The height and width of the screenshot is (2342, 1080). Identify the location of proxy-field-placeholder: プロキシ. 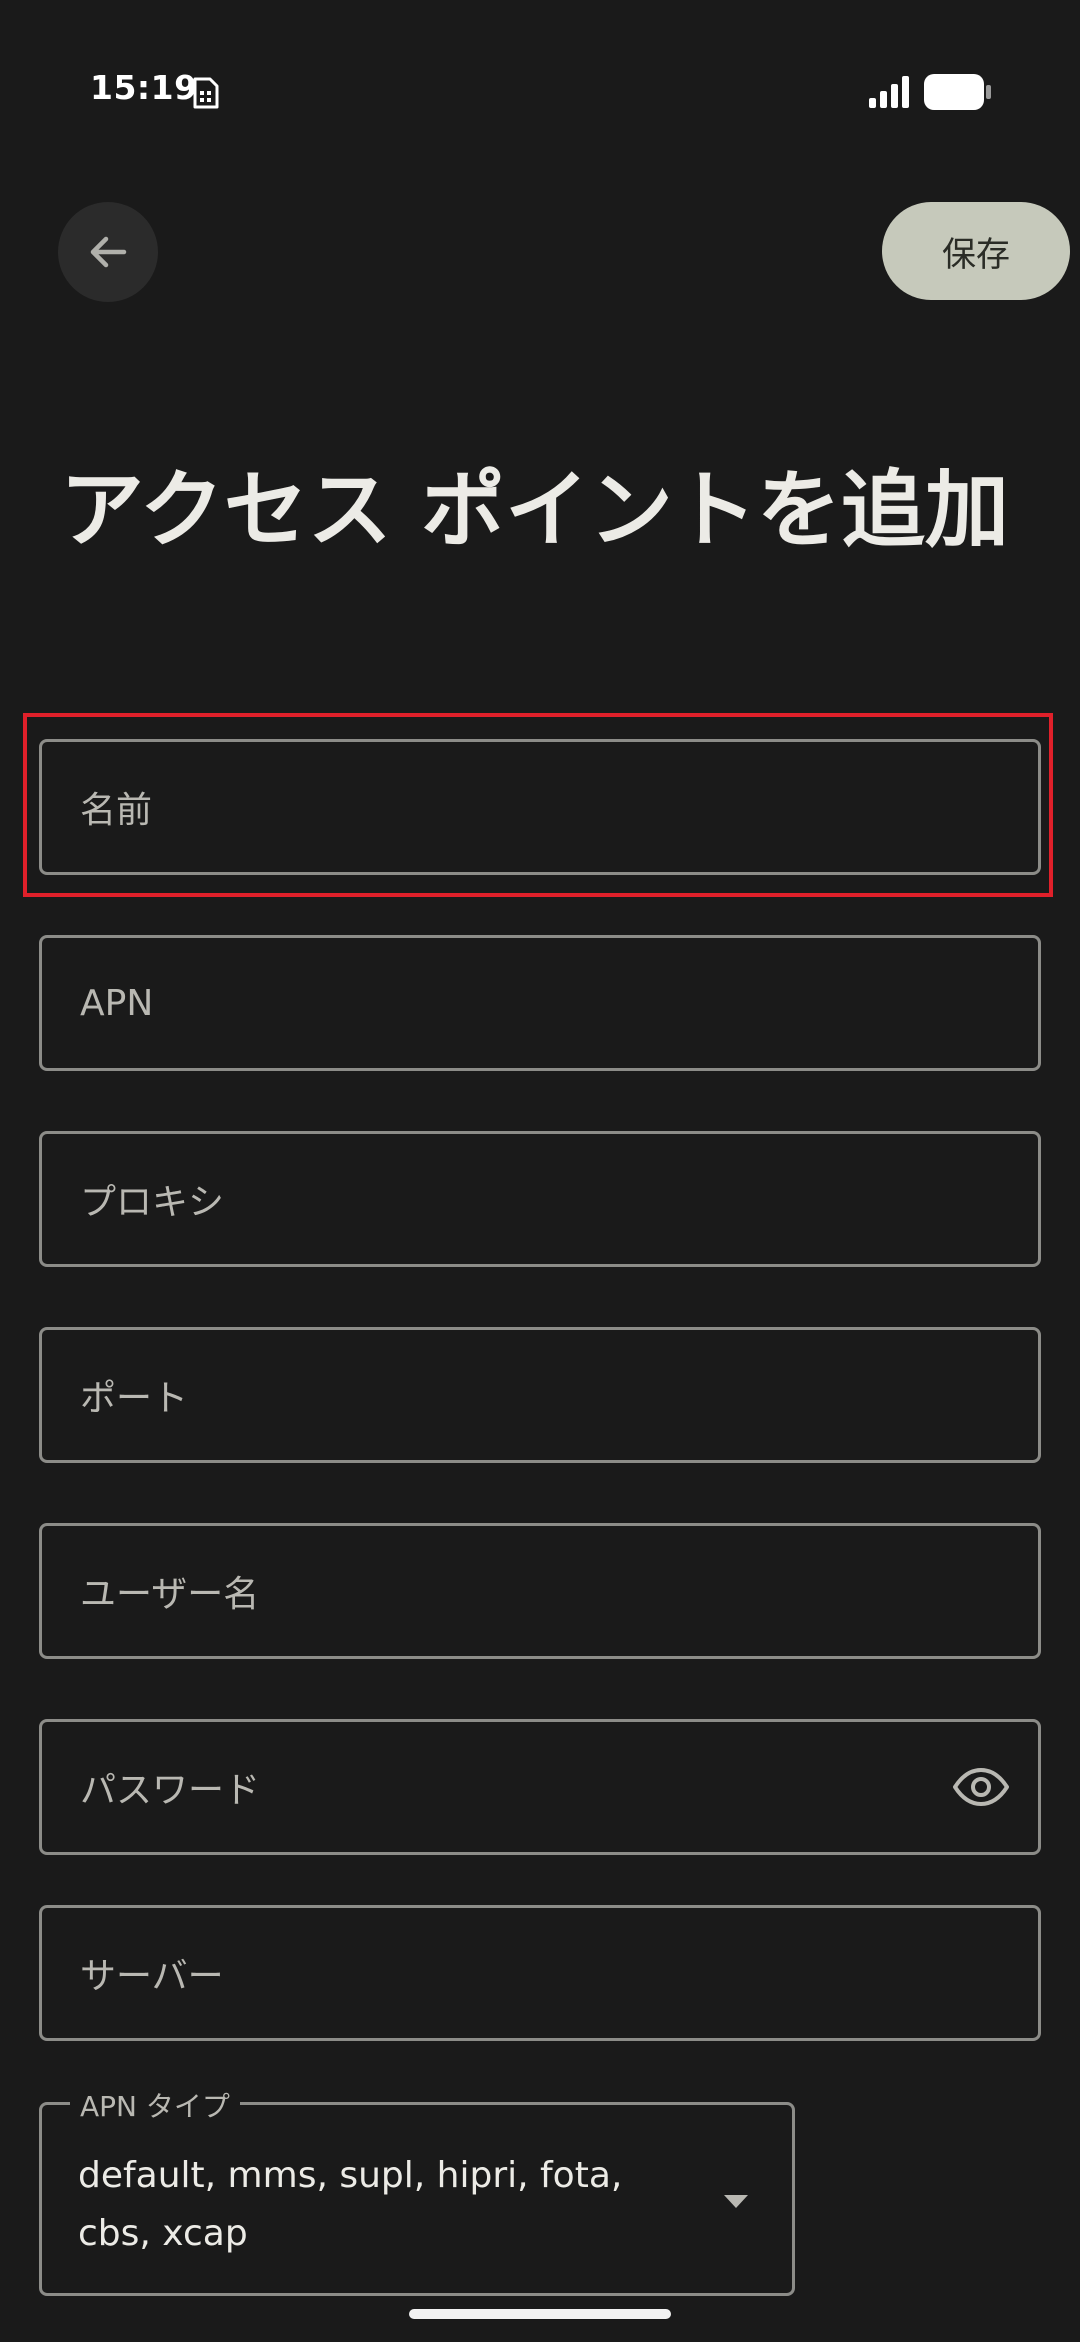
(152, 1202).